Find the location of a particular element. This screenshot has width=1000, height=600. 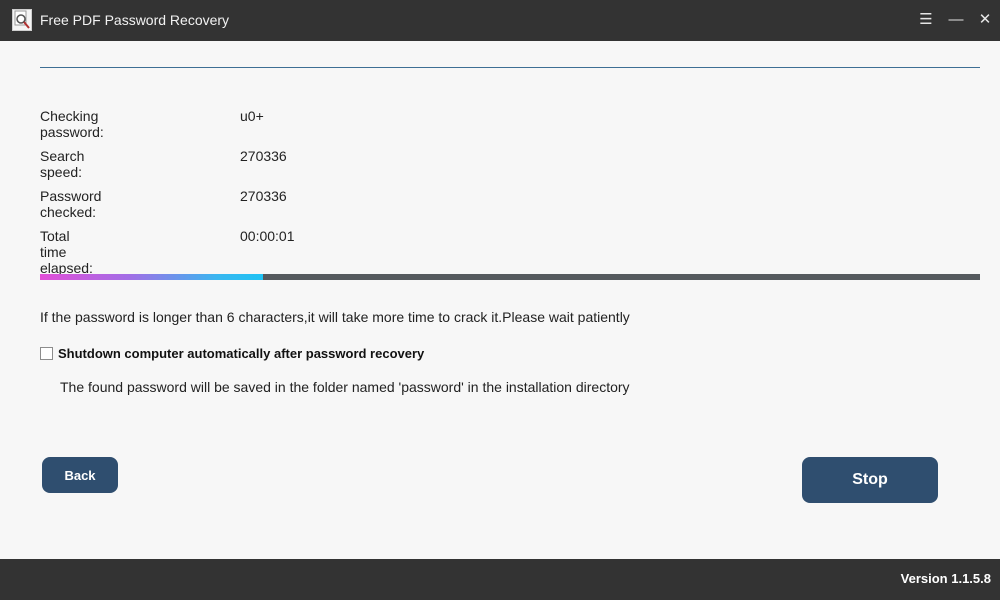

progress-bar is located at coordinates (510, 277).